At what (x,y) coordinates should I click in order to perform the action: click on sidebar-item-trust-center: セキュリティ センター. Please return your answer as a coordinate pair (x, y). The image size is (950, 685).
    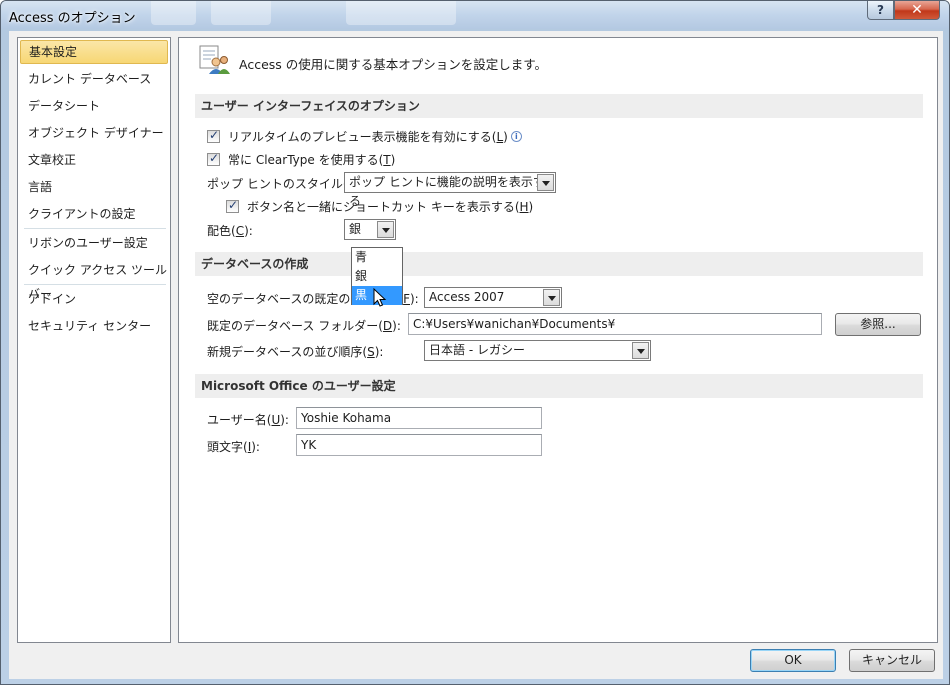
    Looking at the image, I should click on (94, 326).